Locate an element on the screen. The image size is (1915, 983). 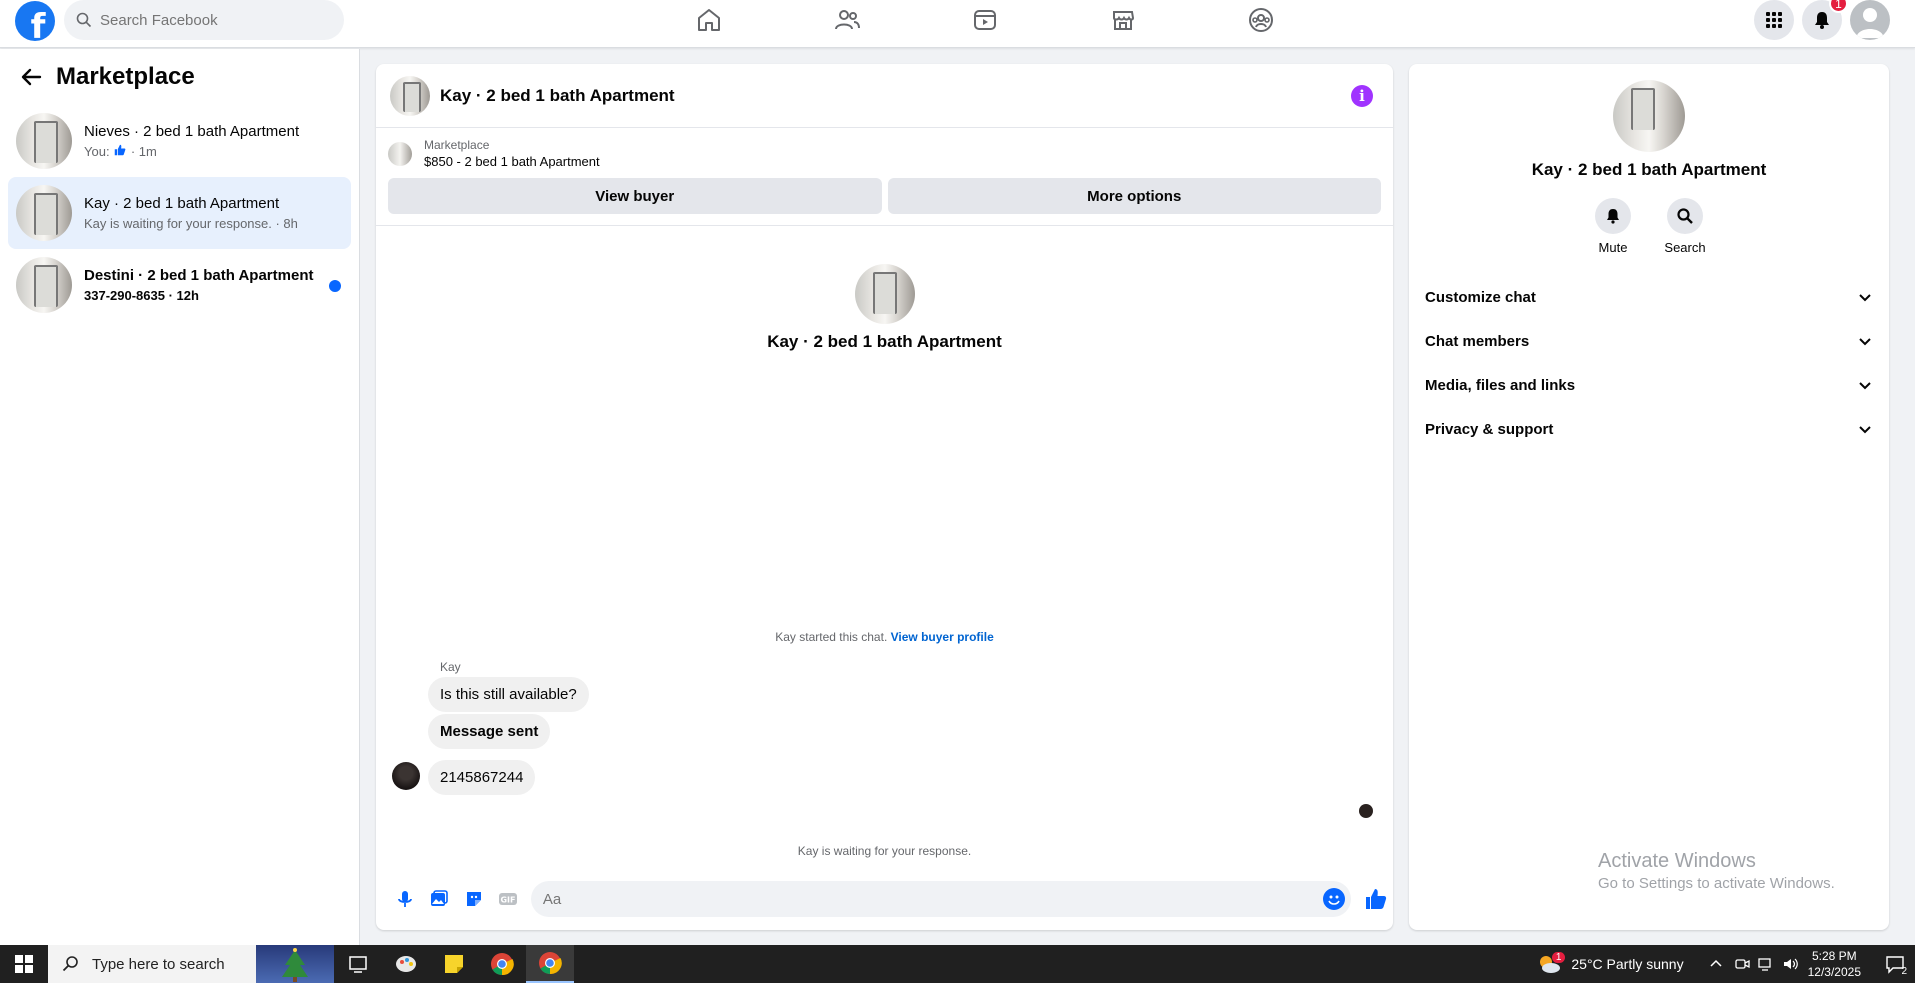
sidebar-title: Marketplace is located at coordinates (125, 76).